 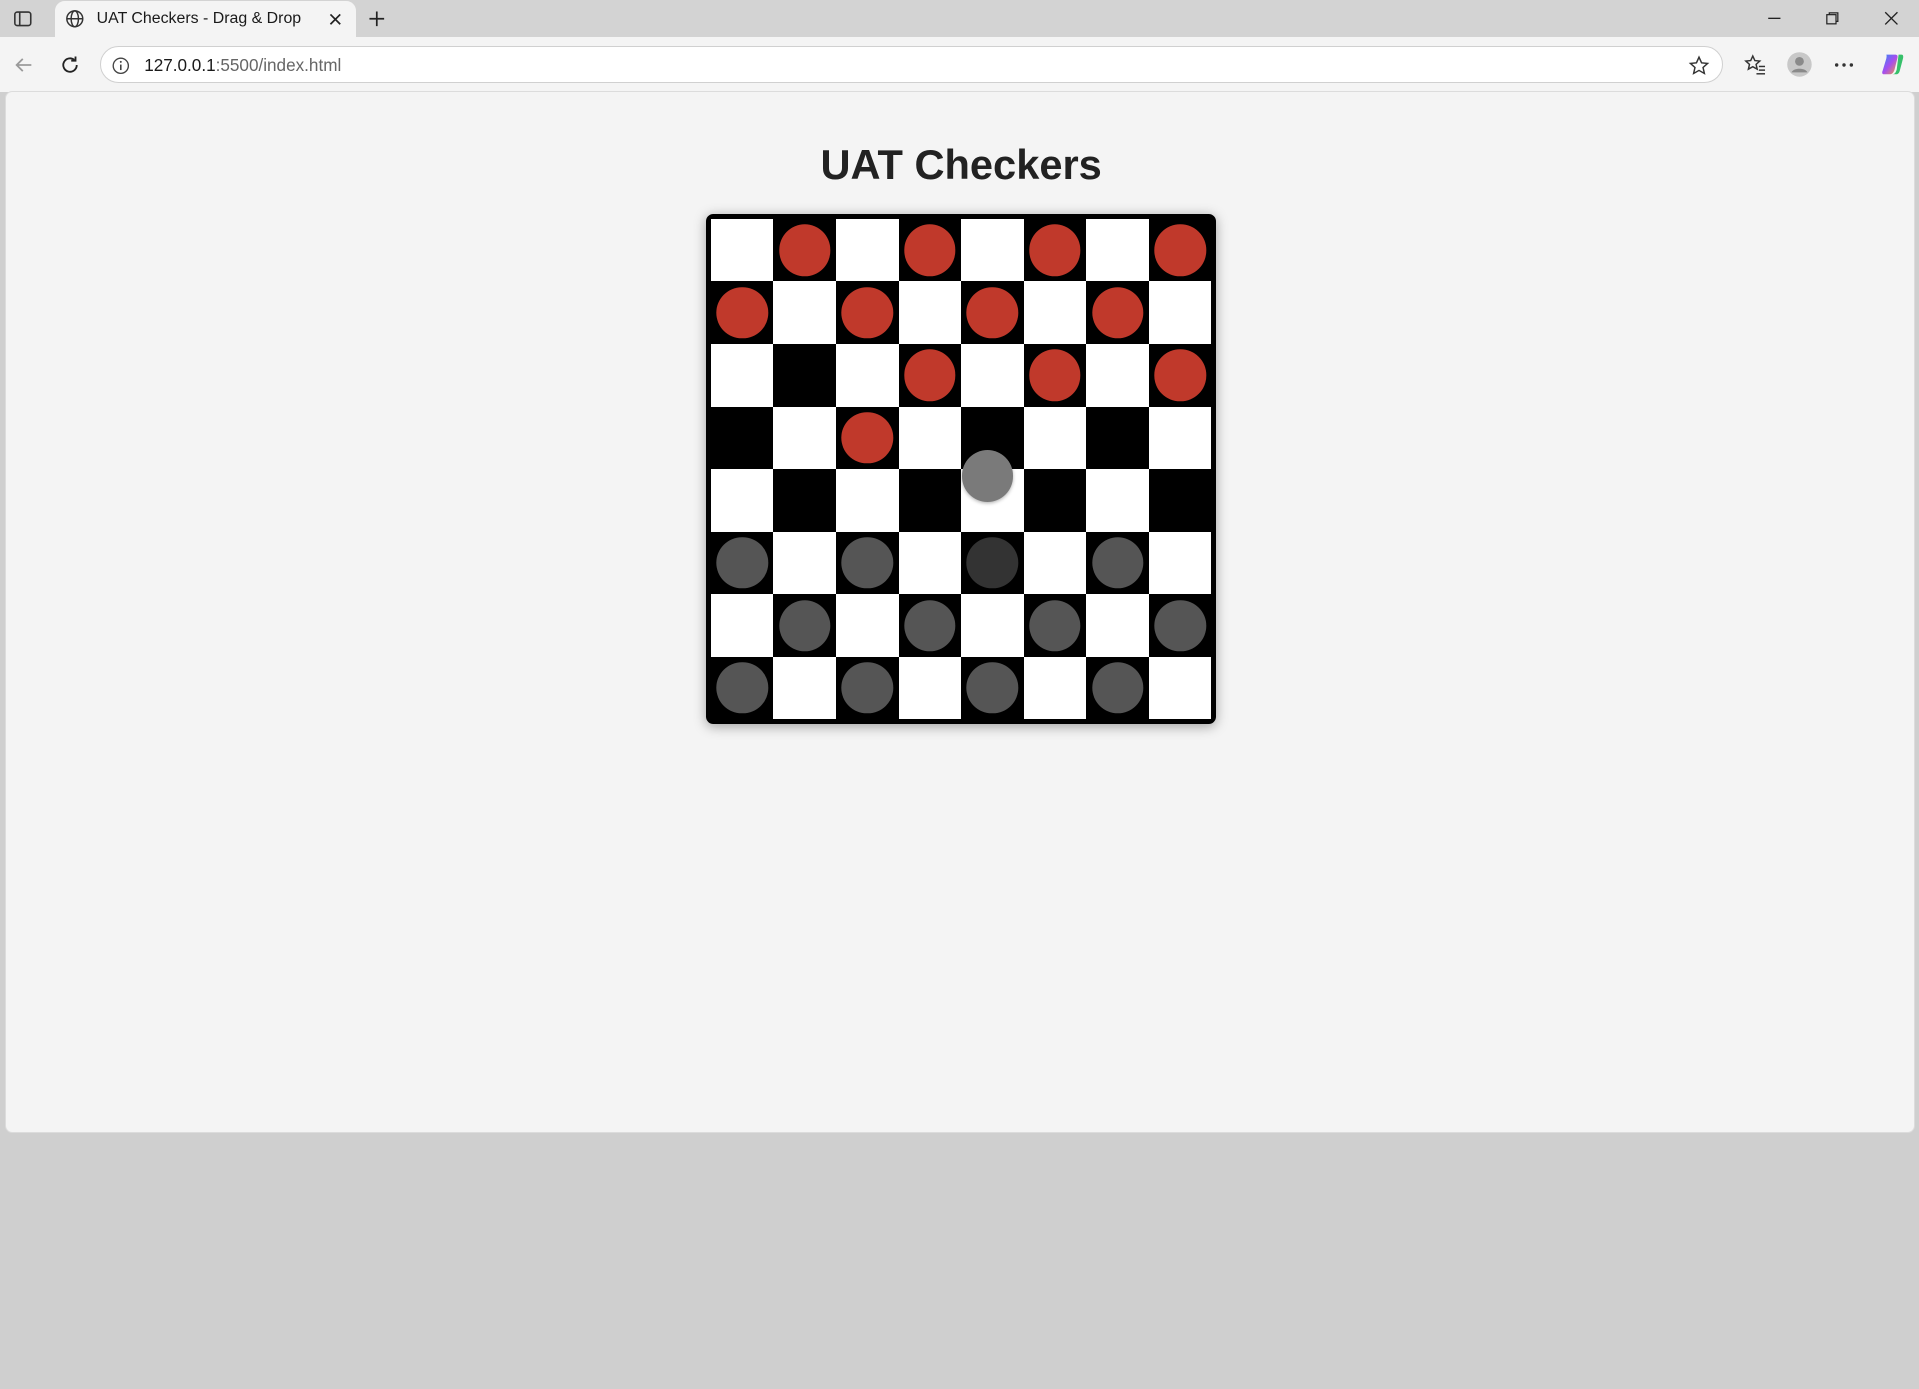 What do you see at coordinates (335, 18) in the screenshot?
I see `tab-close-icon` at bounding box center [335, 18].